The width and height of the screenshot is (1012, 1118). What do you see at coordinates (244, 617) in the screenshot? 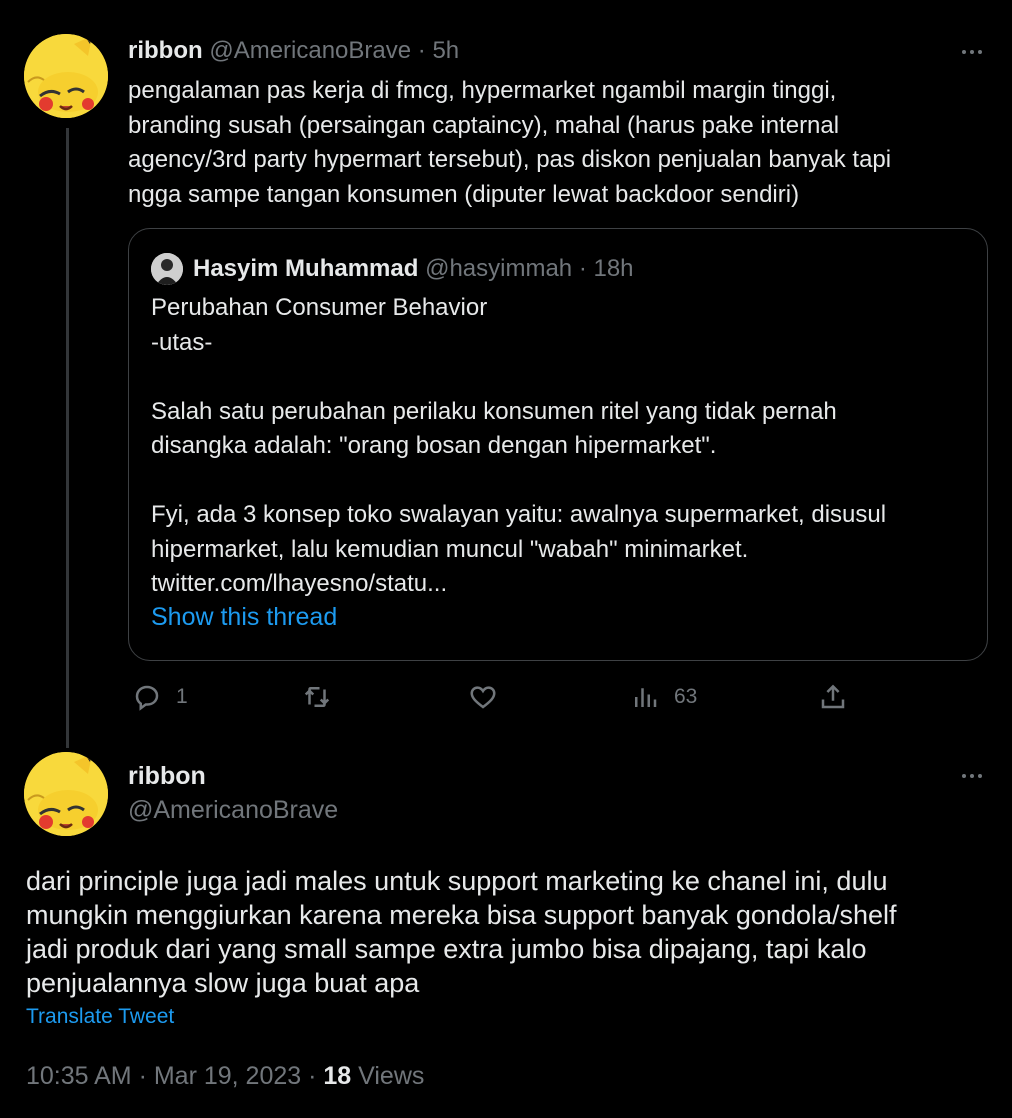
I see `show-thread-link: Show this thread` at bounding box center [244, 617].